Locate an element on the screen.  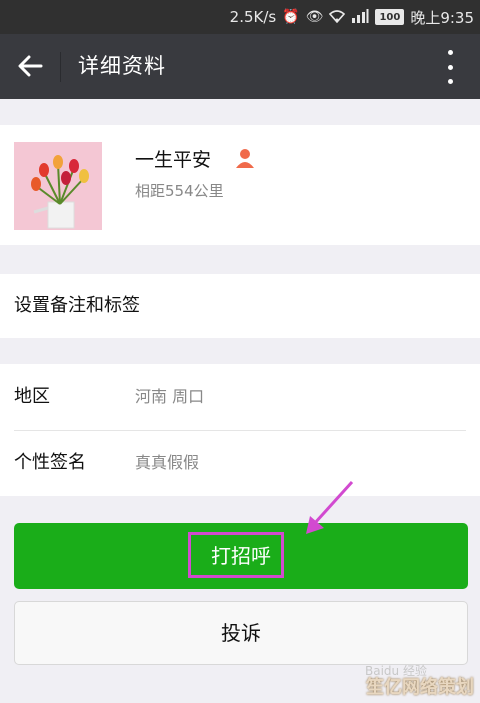
signature-label: 个性签名 is located at coordinates (50, 462).